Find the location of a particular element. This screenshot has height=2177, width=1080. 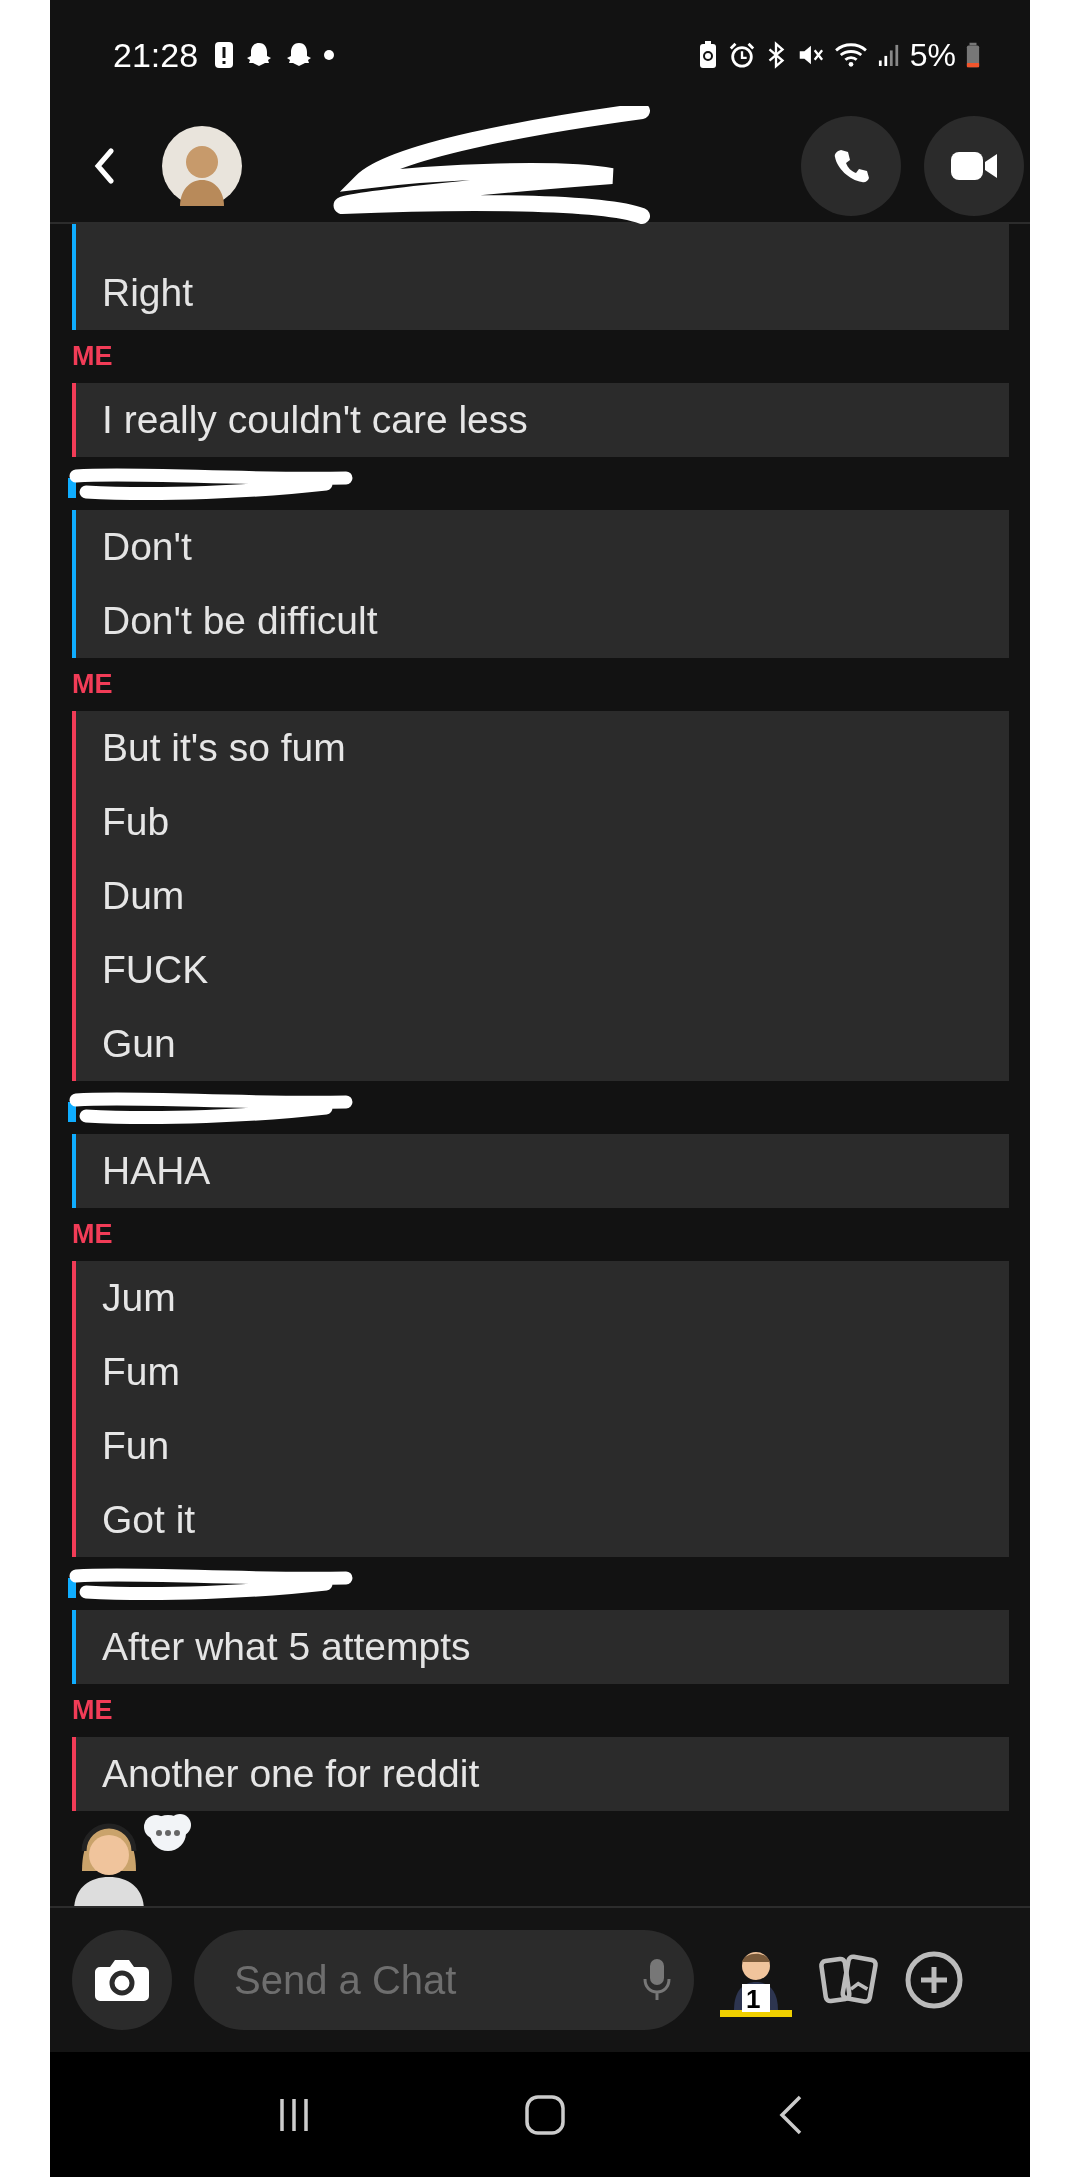

message-text: Jum is located at coordinates (139, 1298).